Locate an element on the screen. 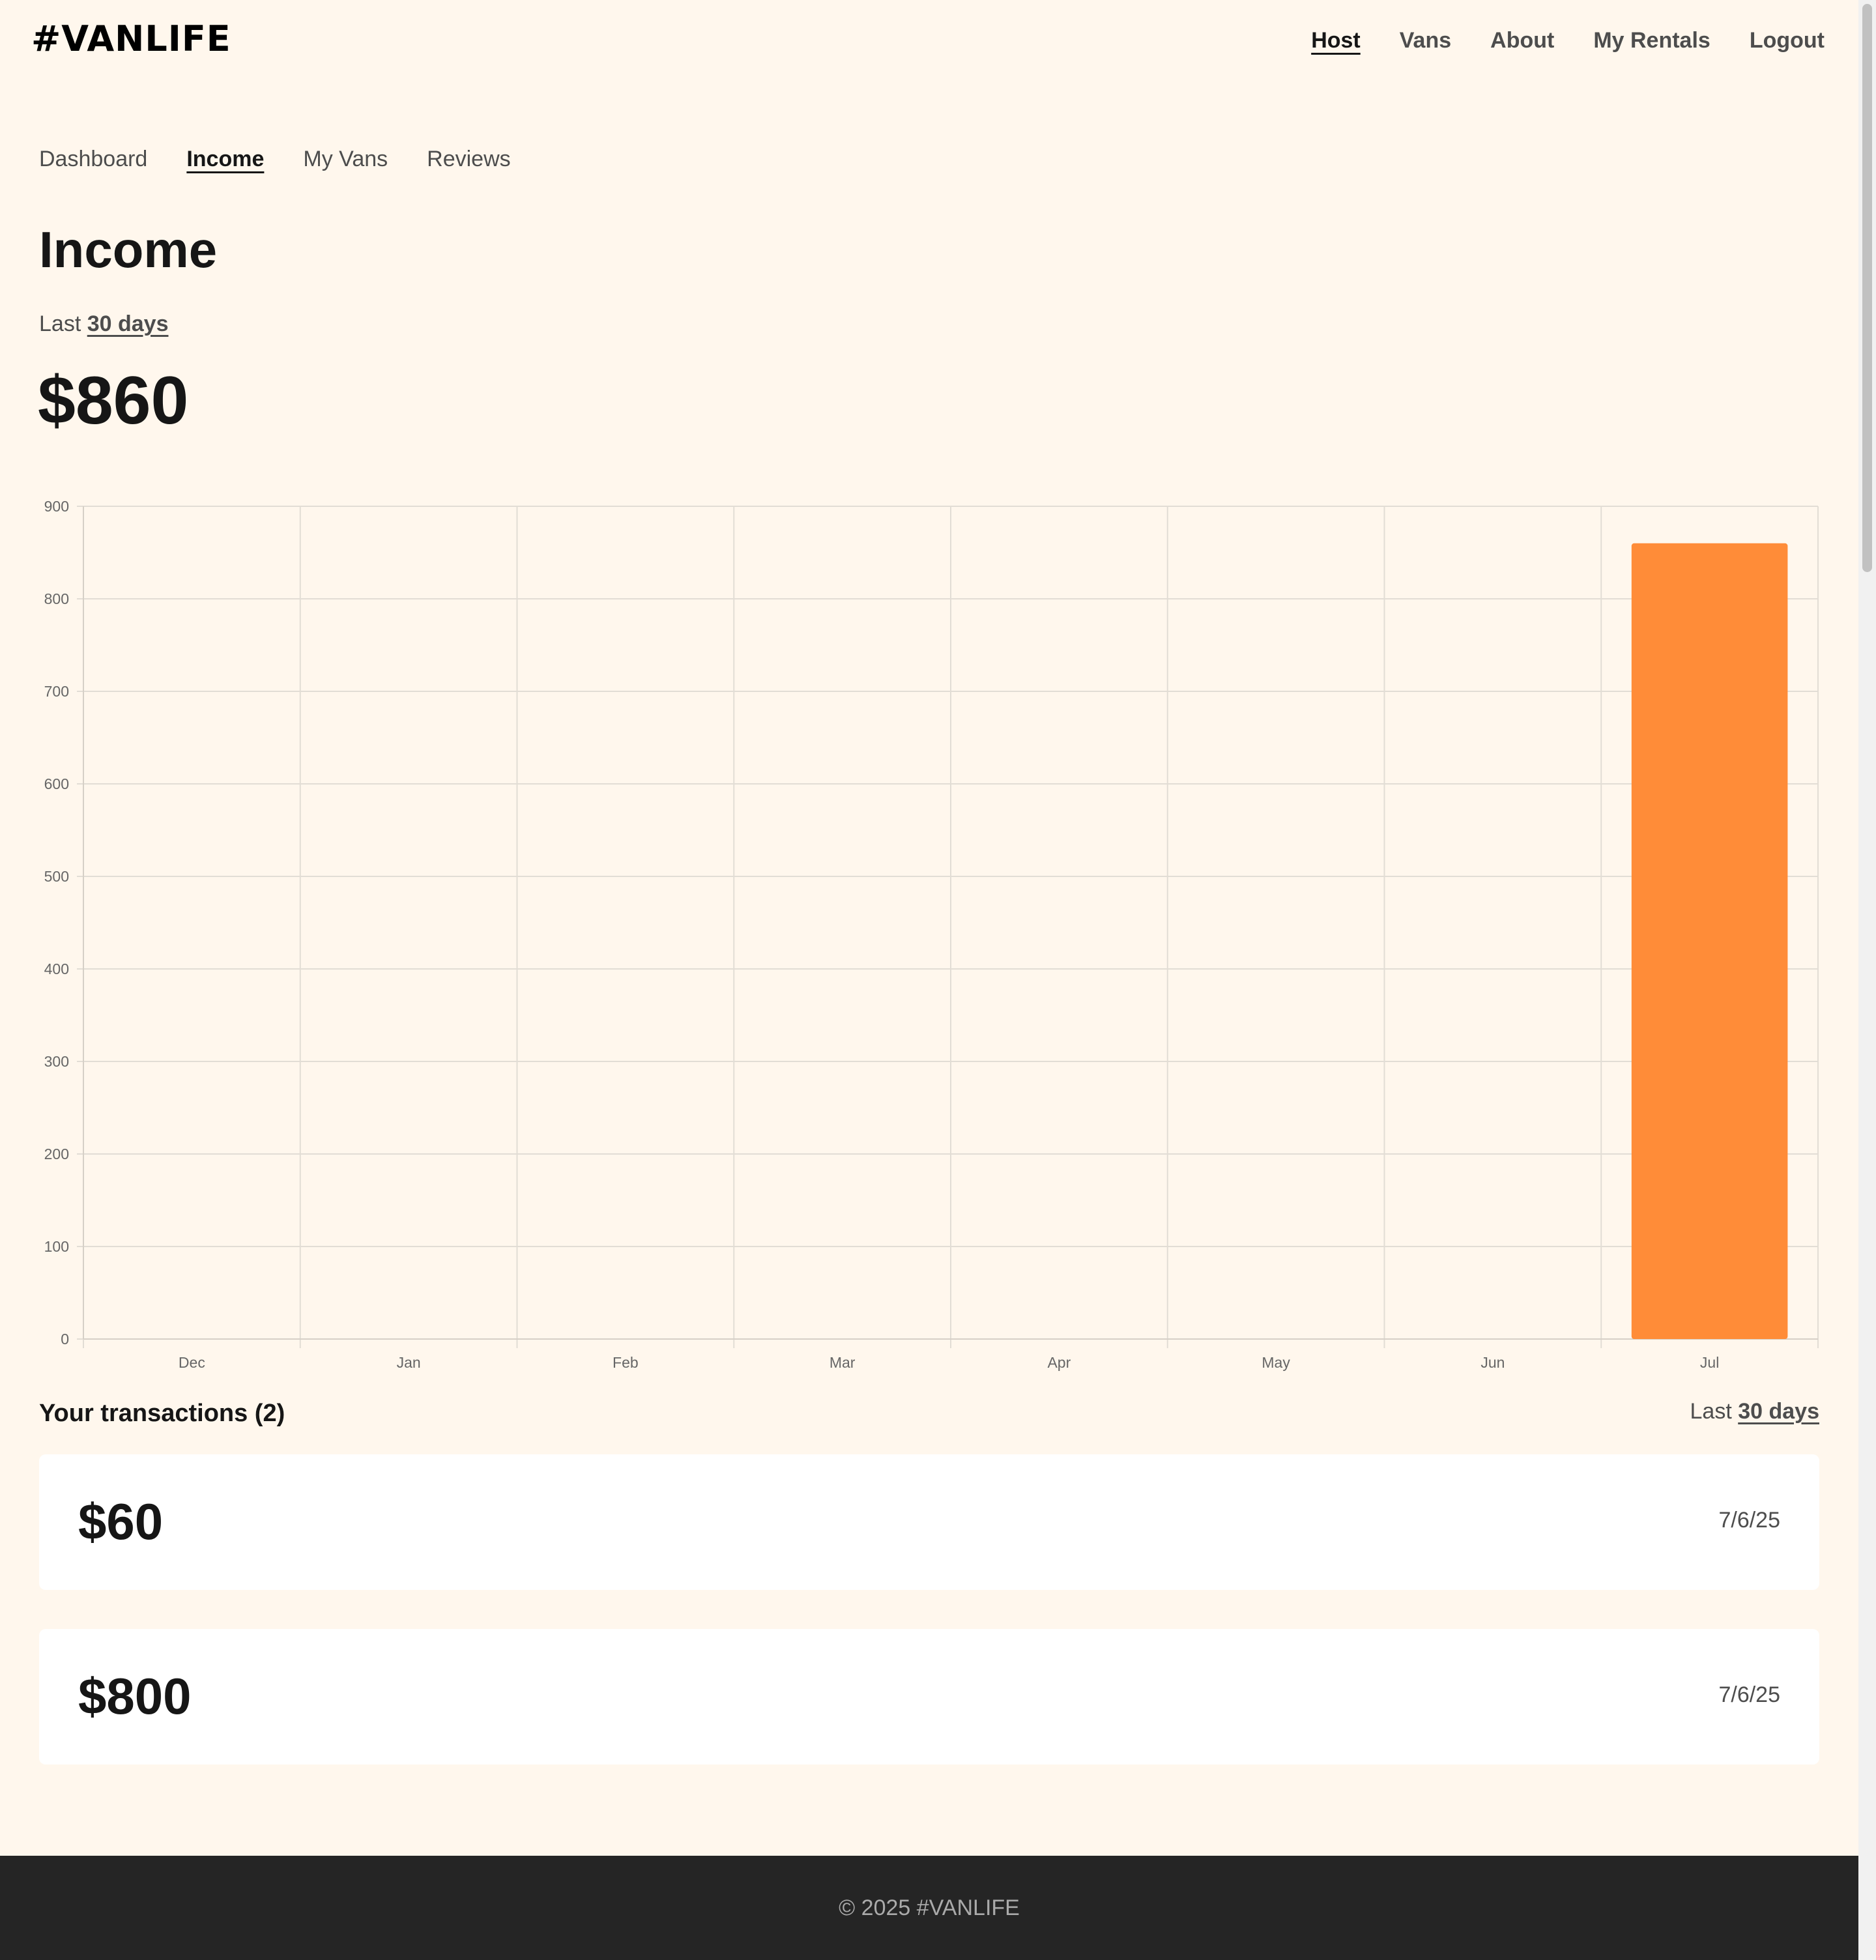 The image size is (1876, 1960). transaction-amount: $60 is located at coordinates (121, 1521).